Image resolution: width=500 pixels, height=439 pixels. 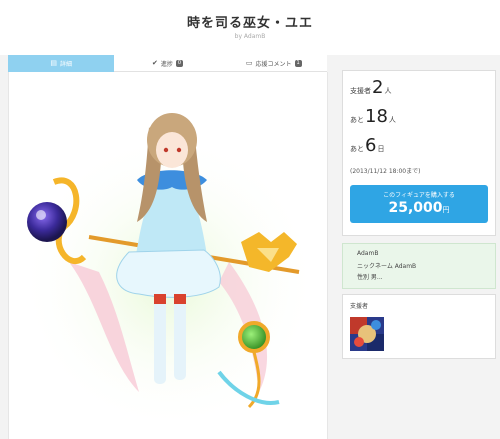 What do you see at coordinates (385, 171) in the screenshot?
I see `deadline-text: (2013/11/12 18:00まで)` at bounding box center [385, 171].